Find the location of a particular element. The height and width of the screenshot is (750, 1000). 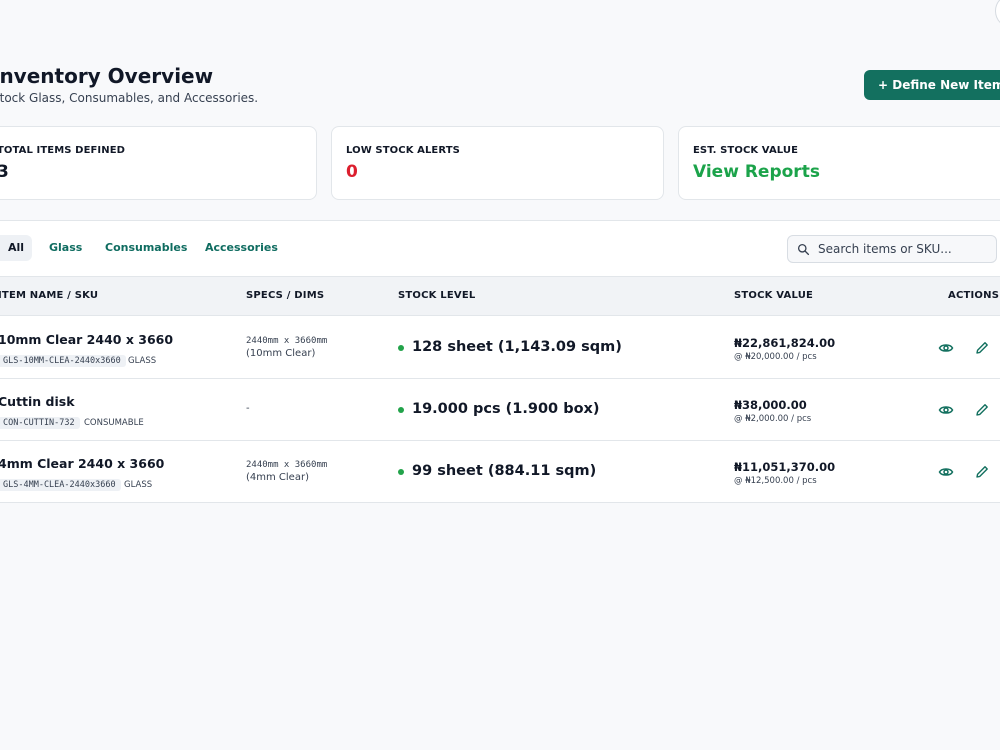

sku-badge: CON-CUTTIN-732 is located at coordinates (40, 423).